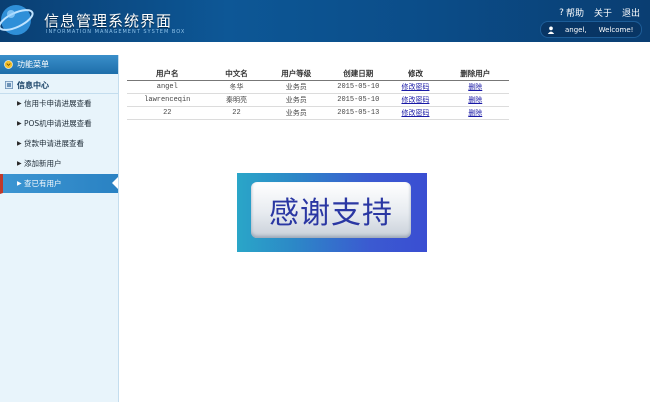 This screenshot has width=650, height=402. Describe the element at coordinates (358, 73) in the screenshot. I see `col-created: 创建日期` at that location.